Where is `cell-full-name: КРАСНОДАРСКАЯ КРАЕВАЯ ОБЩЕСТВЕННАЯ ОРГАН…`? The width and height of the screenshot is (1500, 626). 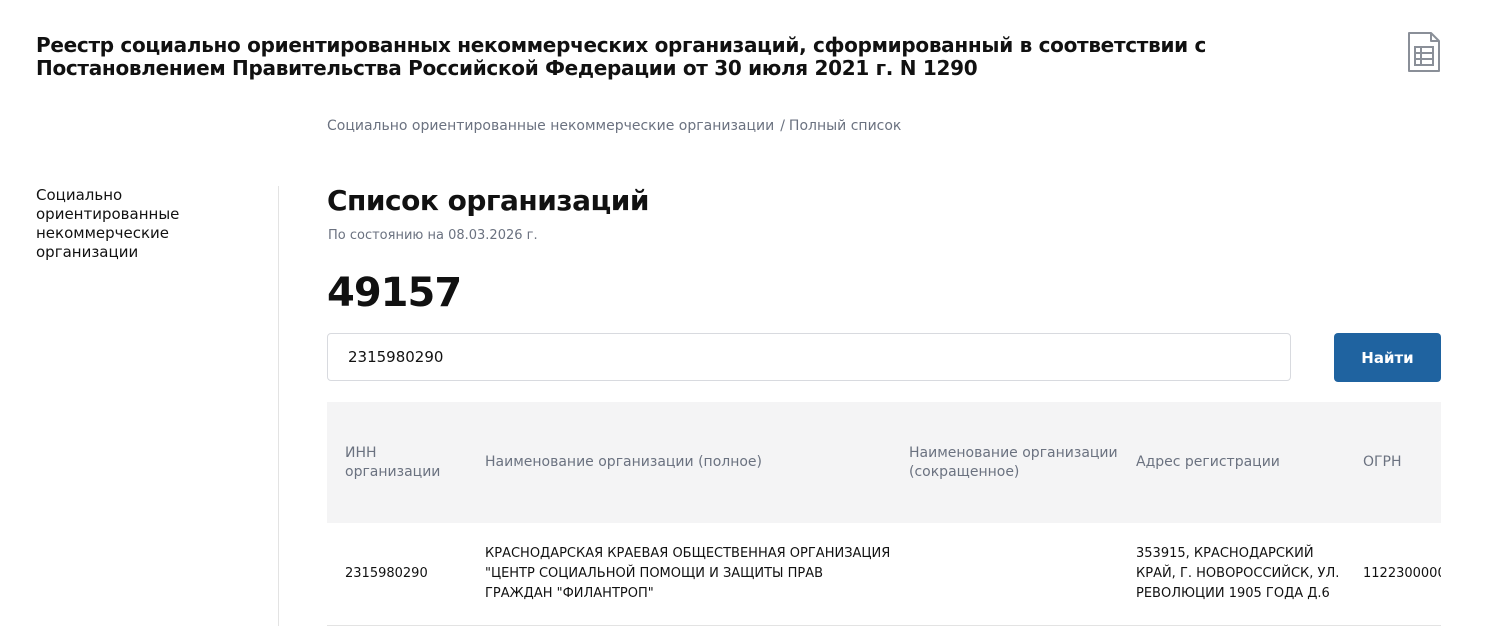 cell-full-name: КРАСНОДАРСКАЯ КРАЕВАЯ ОБЩЕСТВЕННАЯ ОРГАН… is located at coordinates (688, 573).